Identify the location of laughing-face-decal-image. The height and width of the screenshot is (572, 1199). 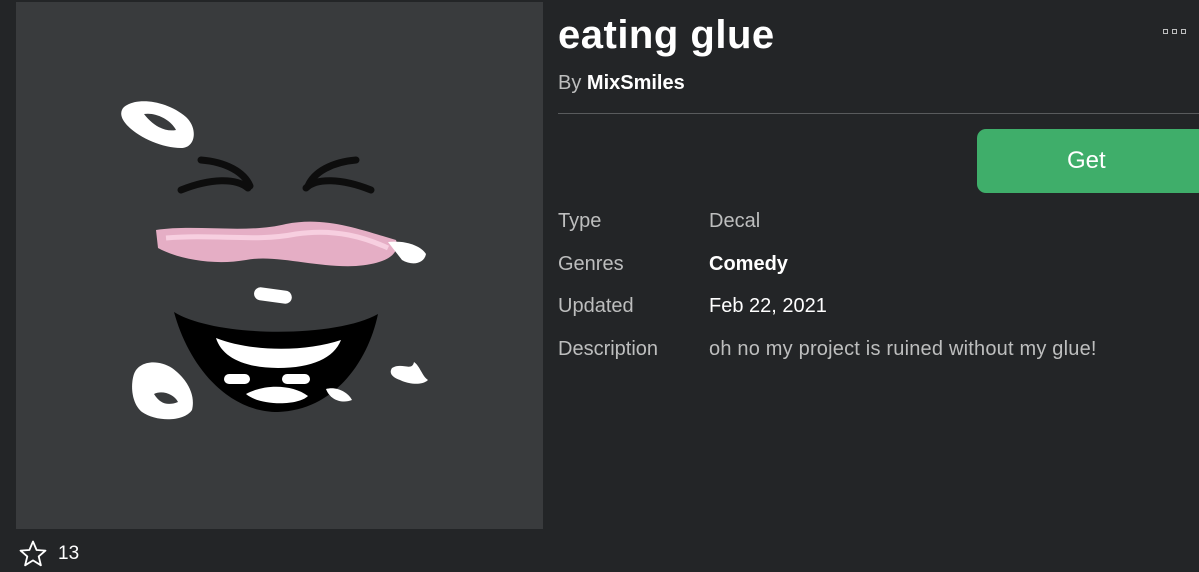
(274, 260).